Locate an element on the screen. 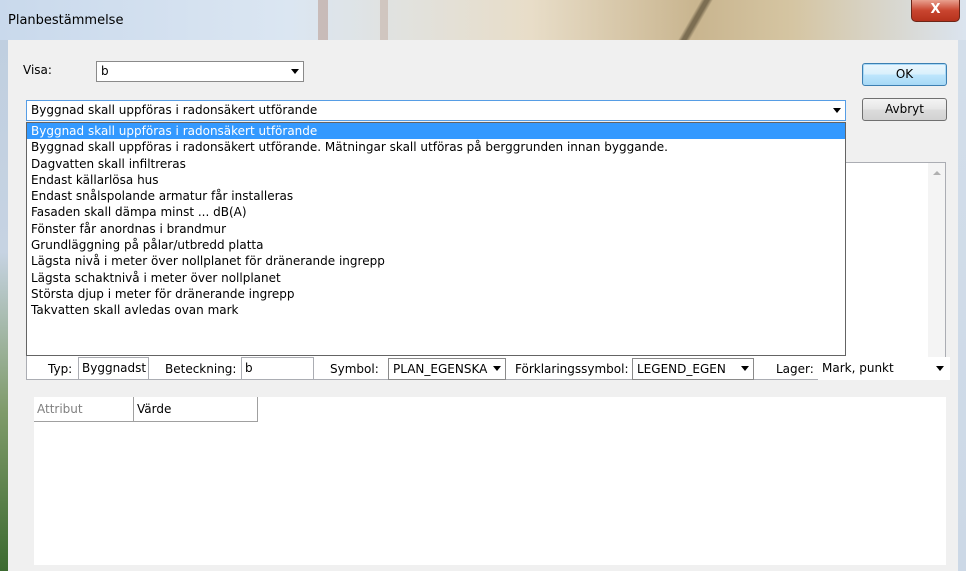 The width and height of the screenshot is (966, 571). typ-label: Typ: is located at coordinates (60, 369).